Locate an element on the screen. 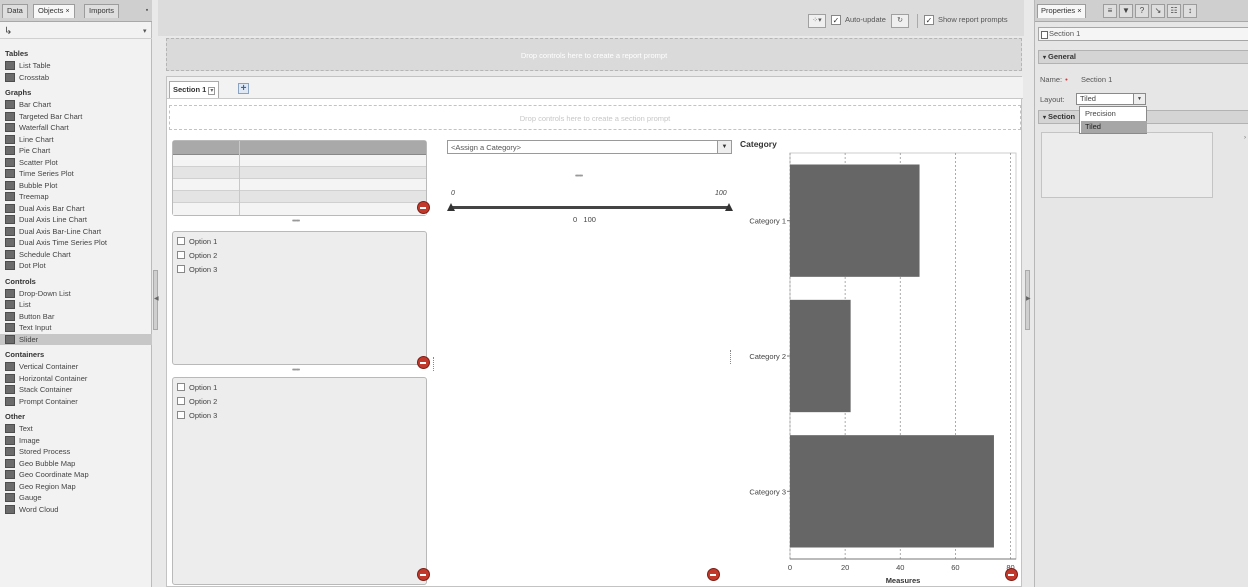  slider-min-thumb is located at coordinates (451, 207).